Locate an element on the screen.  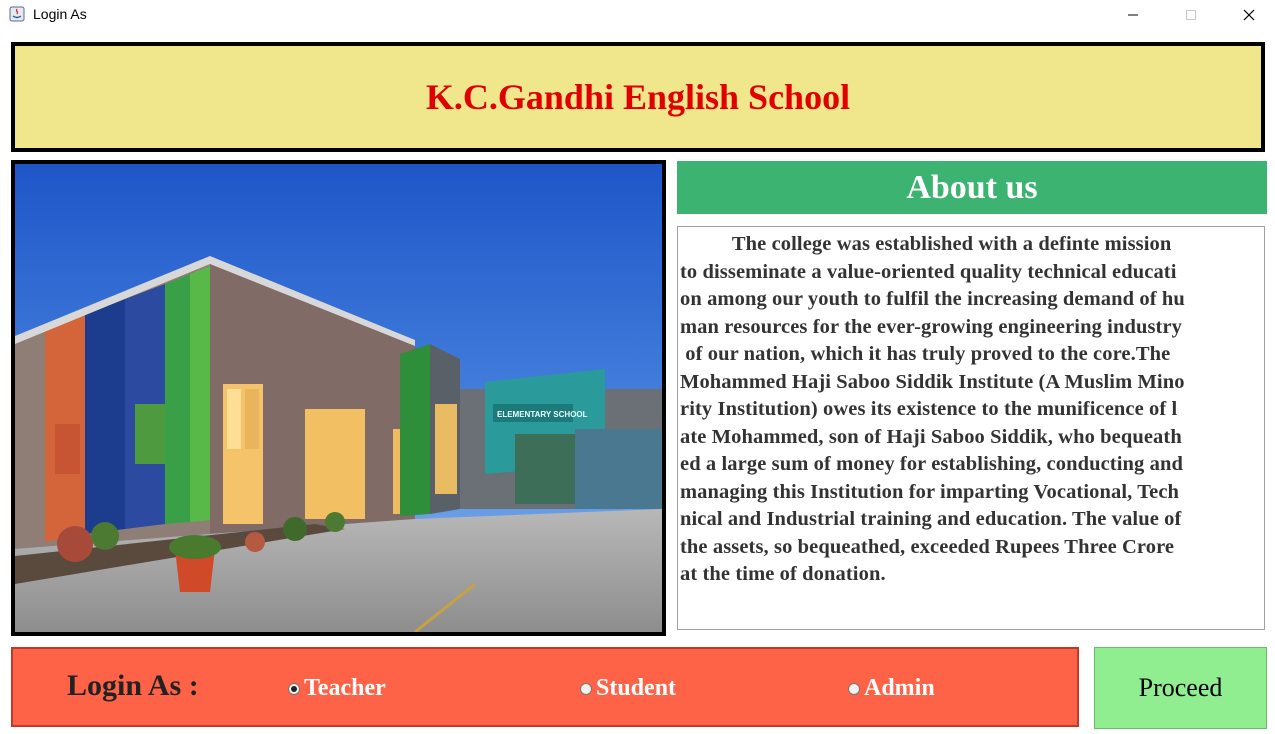
proceed-button: Proceed is located at coordinates (1180, 688).